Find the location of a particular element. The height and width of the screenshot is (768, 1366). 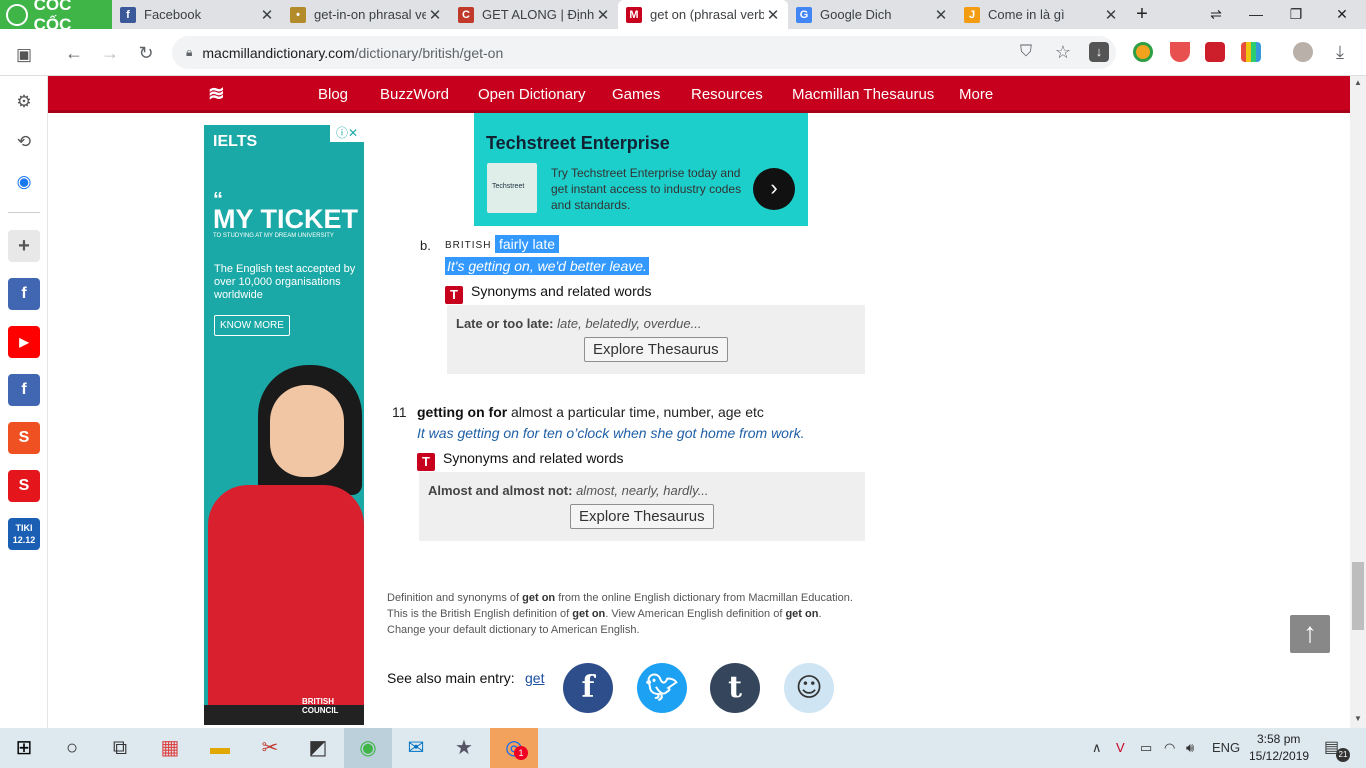

app-icon-2: ★ is located at coordinates (464, 748).